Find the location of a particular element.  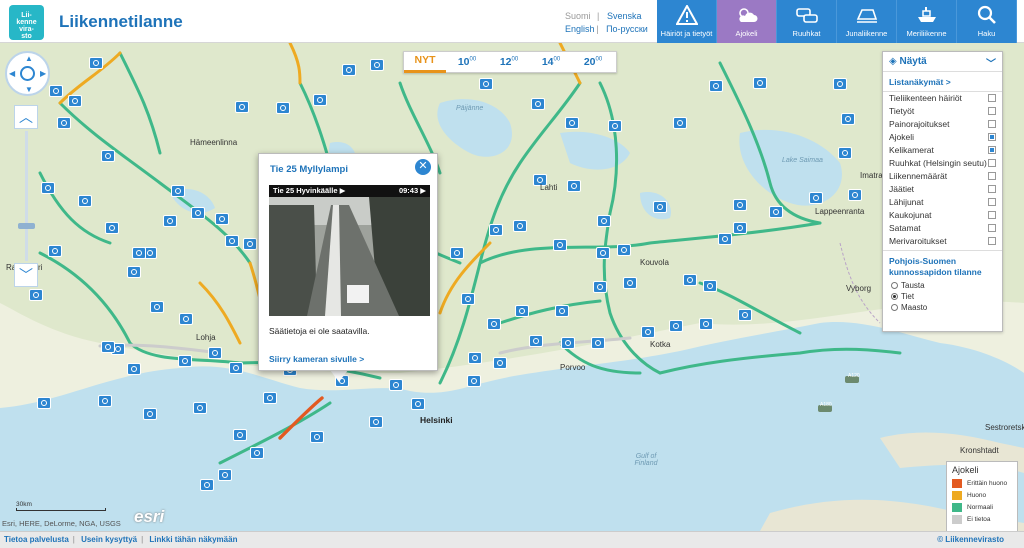

layer-item: Satamat is located at coordinates (942, 228).